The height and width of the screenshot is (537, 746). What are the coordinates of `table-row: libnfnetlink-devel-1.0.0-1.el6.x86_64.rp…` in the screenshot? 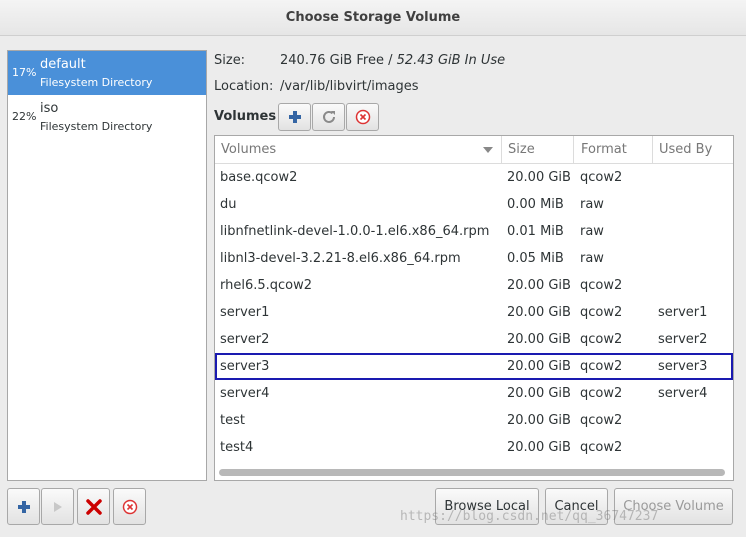 It's located at (474, 231).